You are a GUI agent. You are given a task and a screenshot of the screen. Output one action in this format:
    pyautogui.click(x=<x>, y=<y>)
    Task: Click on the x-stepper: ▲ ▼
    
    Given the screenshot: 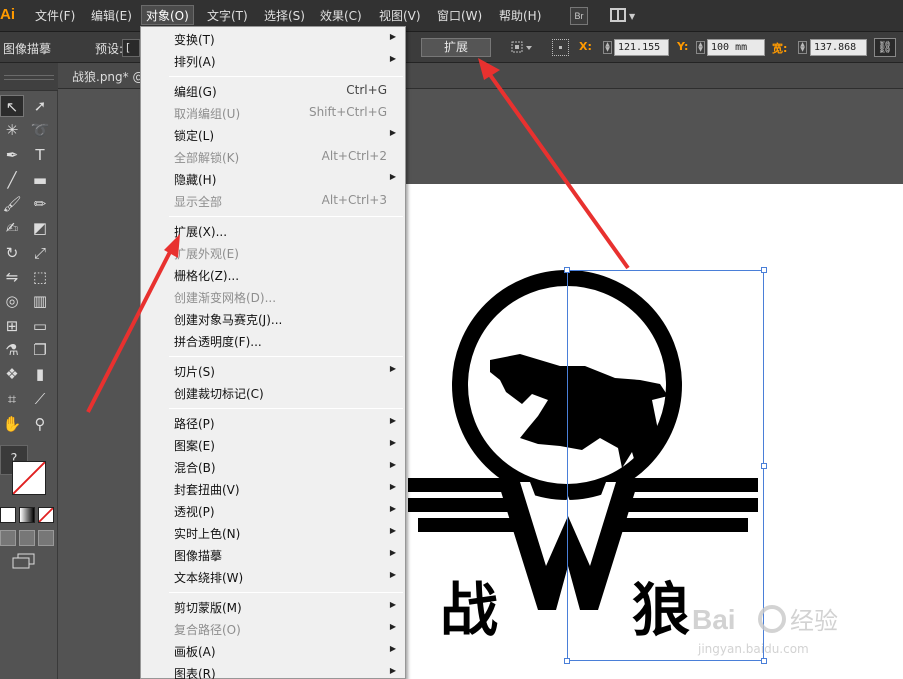 What is the action you would take?
    pyautogui.click(x=607, y=47)
    